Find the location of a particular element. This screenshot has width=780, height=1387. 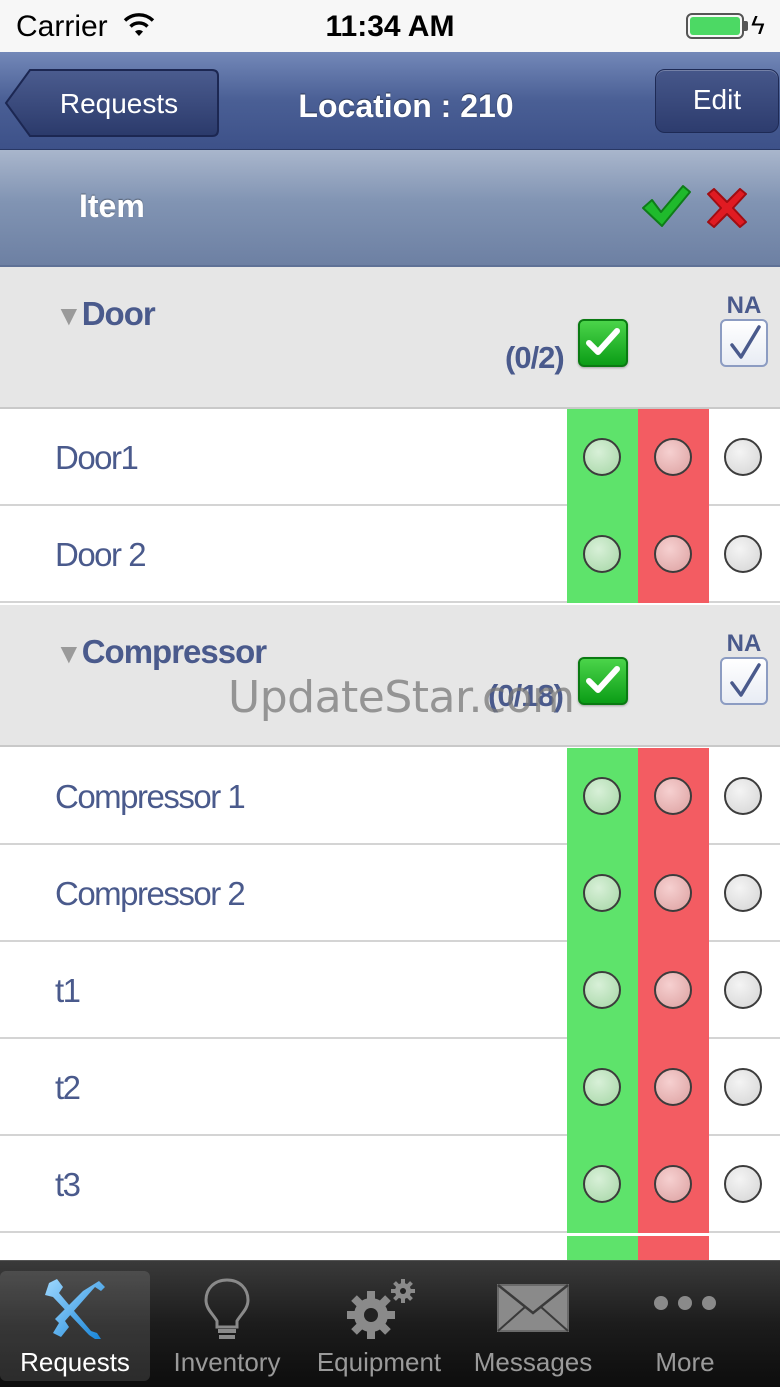

clock-time: 11:34 AM is located at coordinates (390, 26).